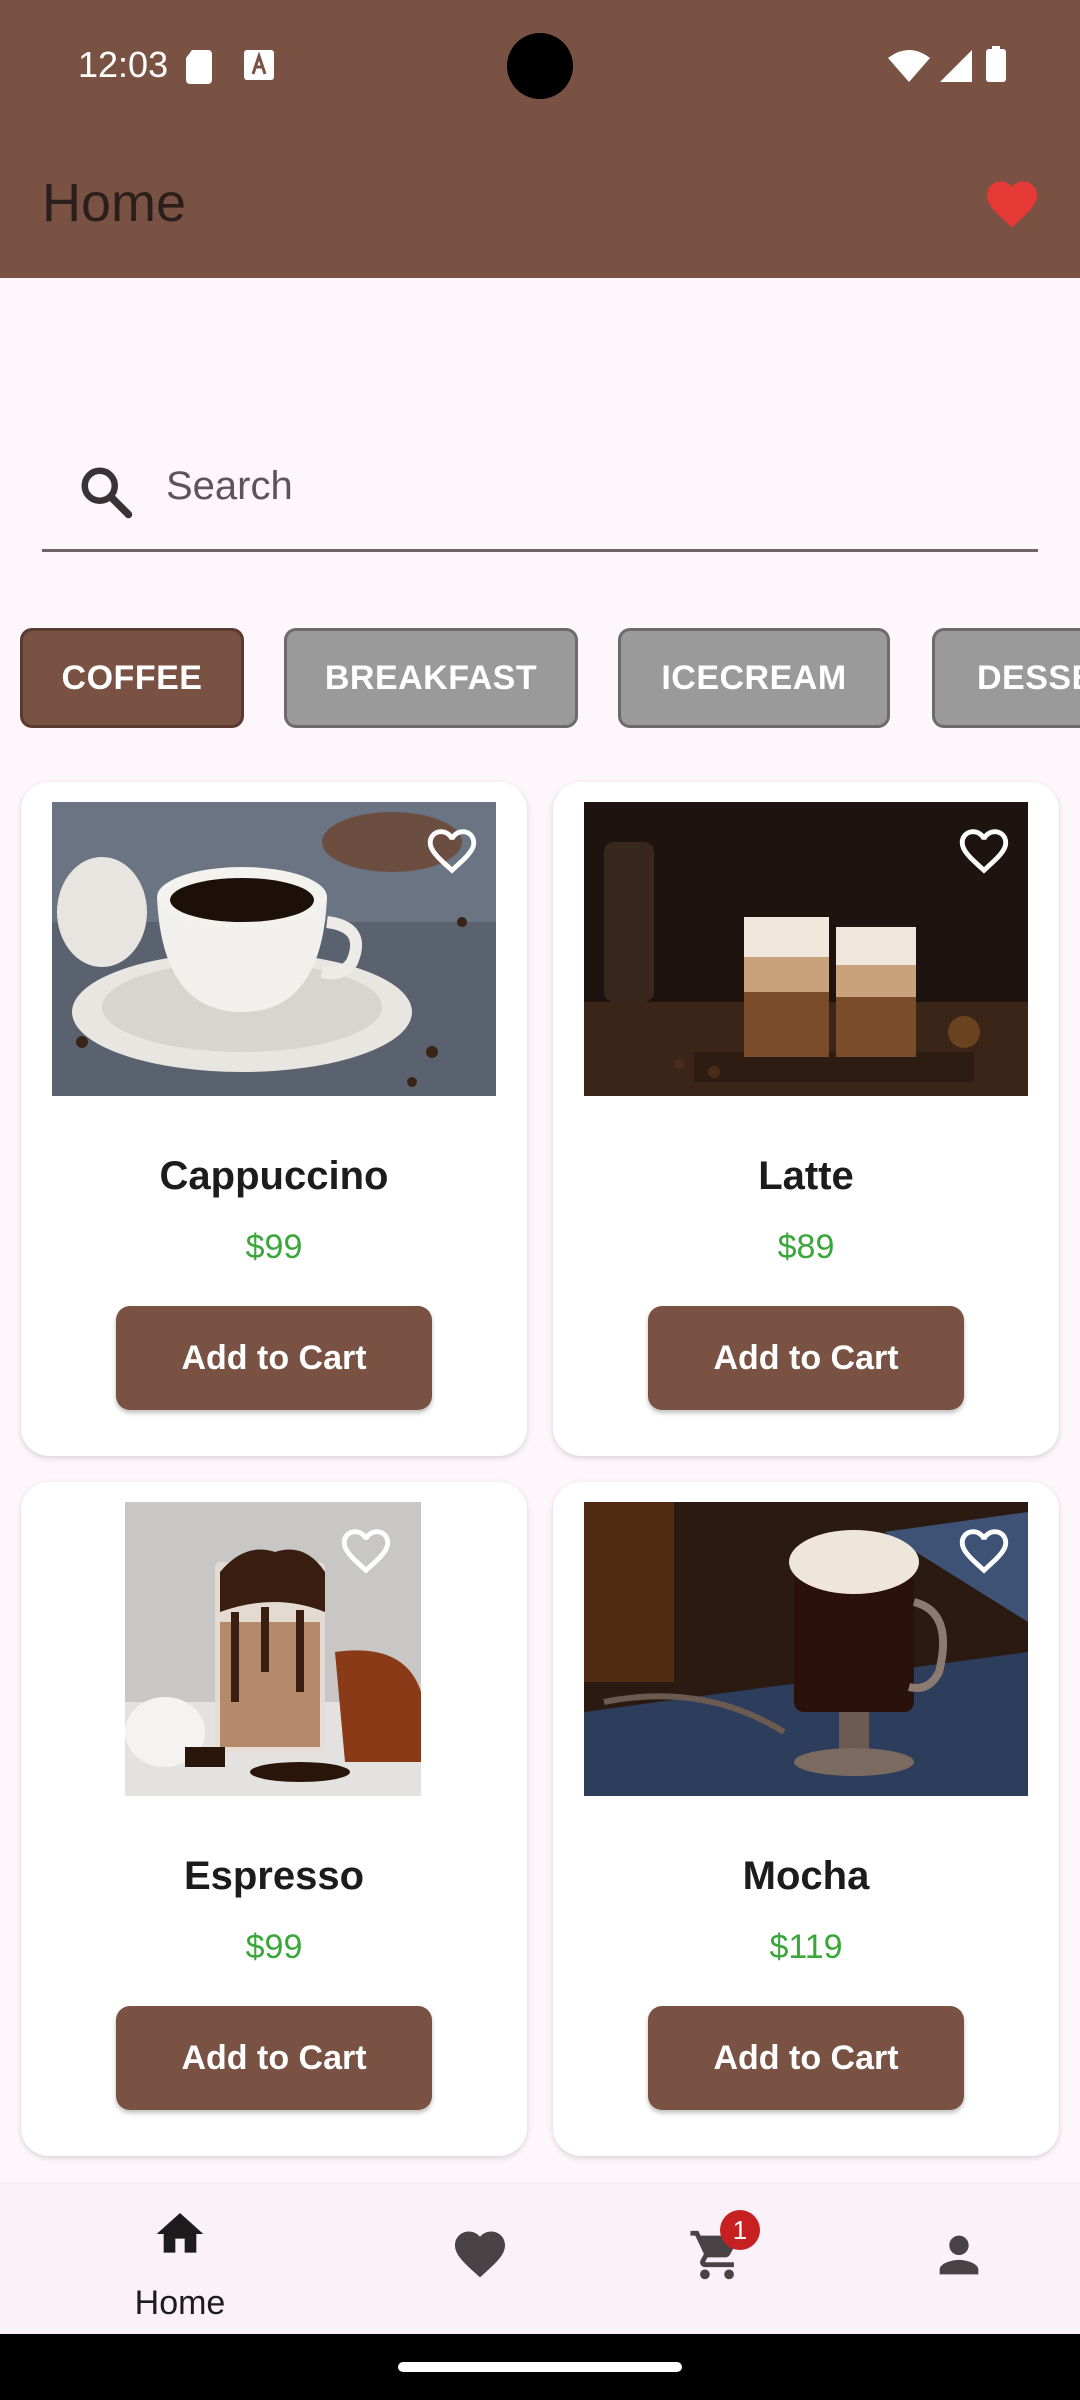  I want to click on category-label: BREAKFAST, so click(431, 677).